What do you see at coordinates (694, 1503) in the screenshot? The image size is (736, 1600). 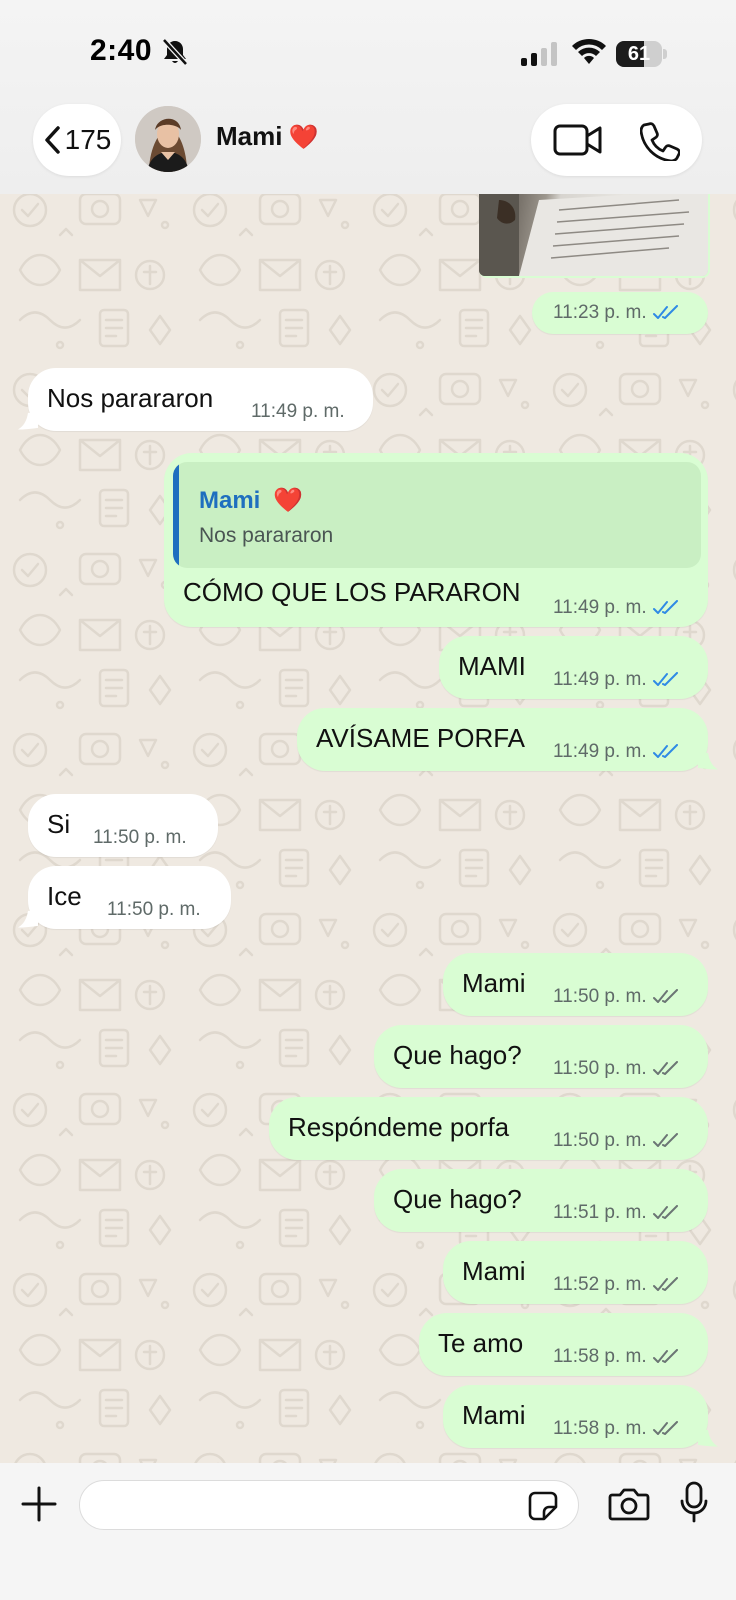 I see `microphone-icon` at bounding box center [694, 1503].